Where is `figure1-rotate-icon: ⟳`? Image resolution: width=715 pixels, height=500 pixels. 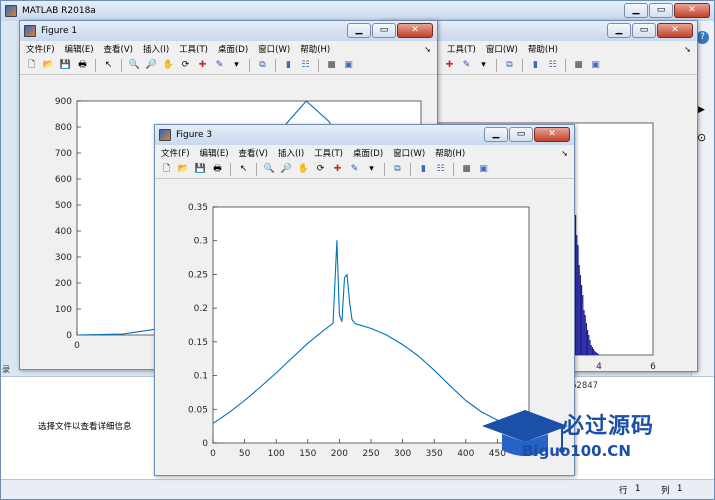
figure1-rotate-icon: ⟳ is located at coordinates (185, 65).